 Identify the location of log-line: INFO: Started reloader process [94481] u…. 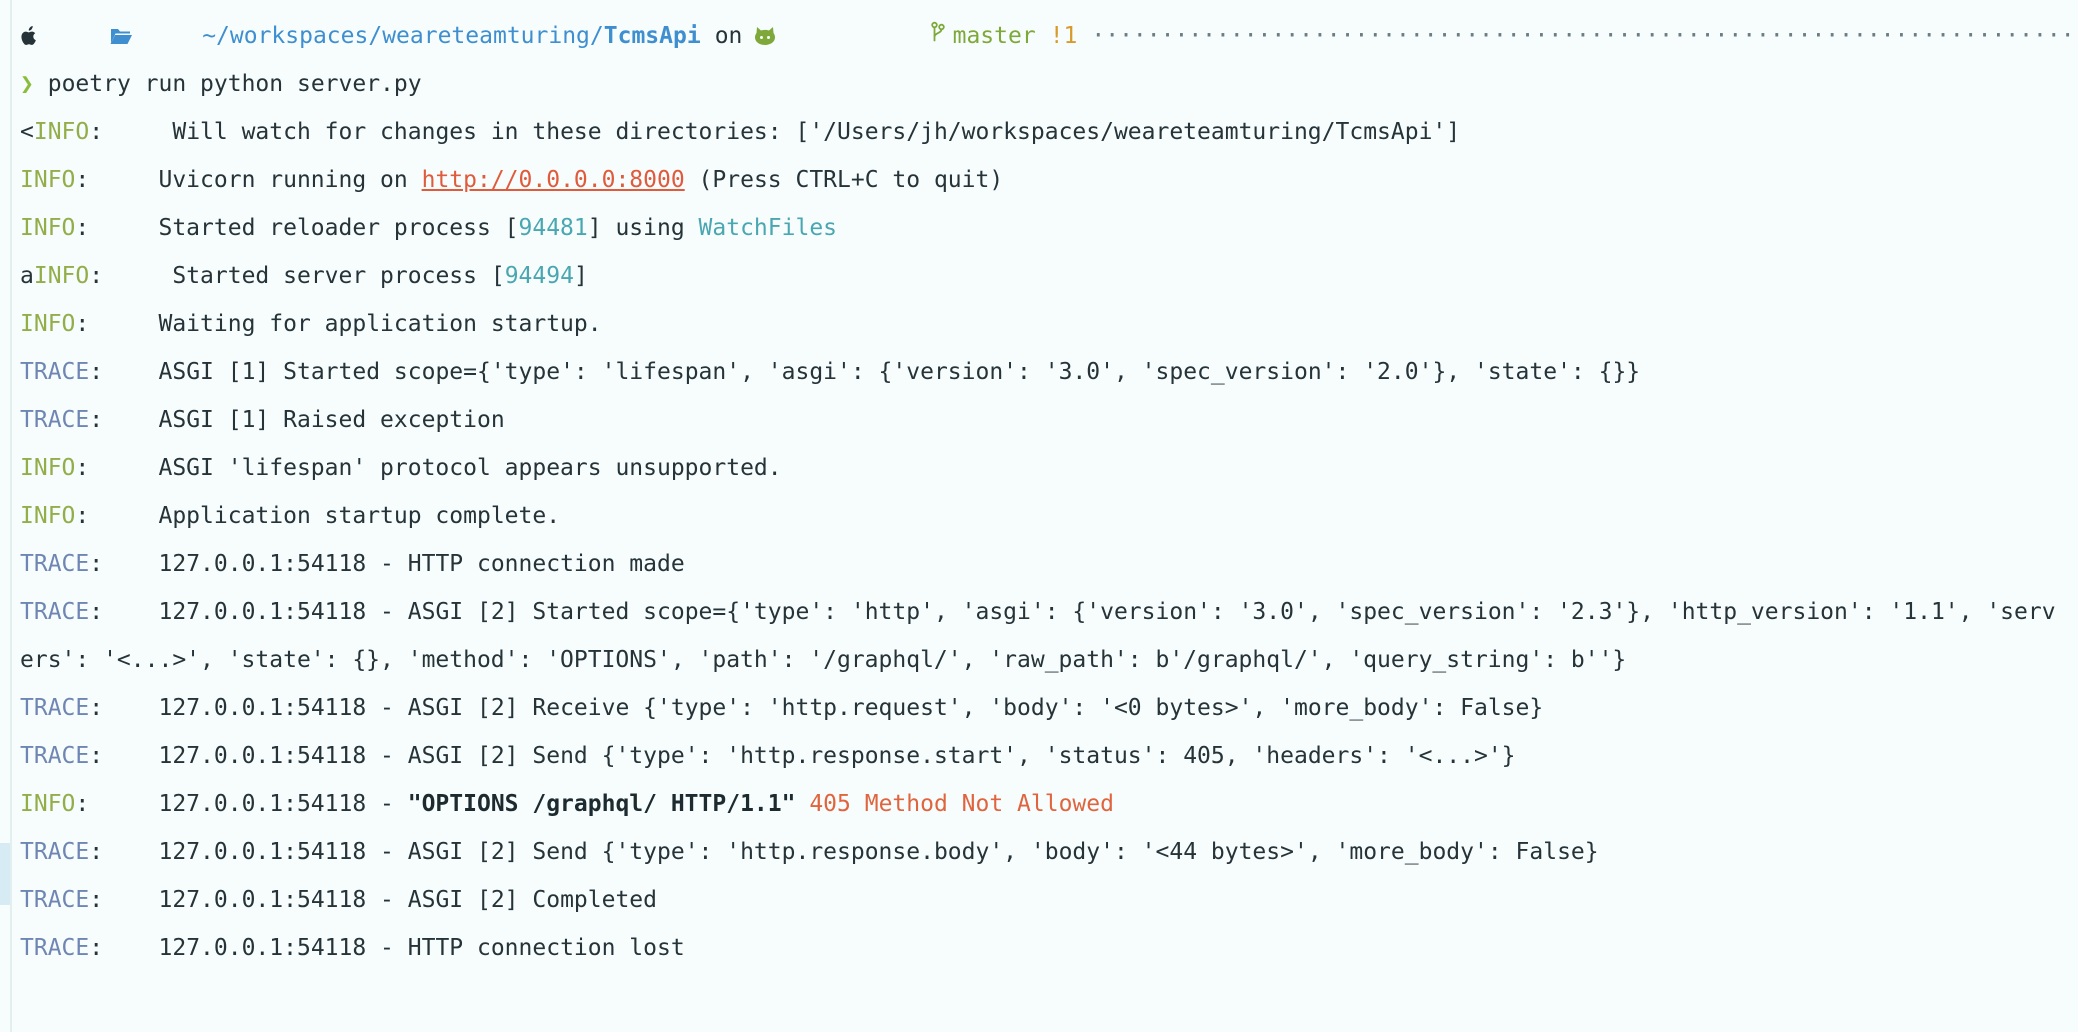
(1049, 228).